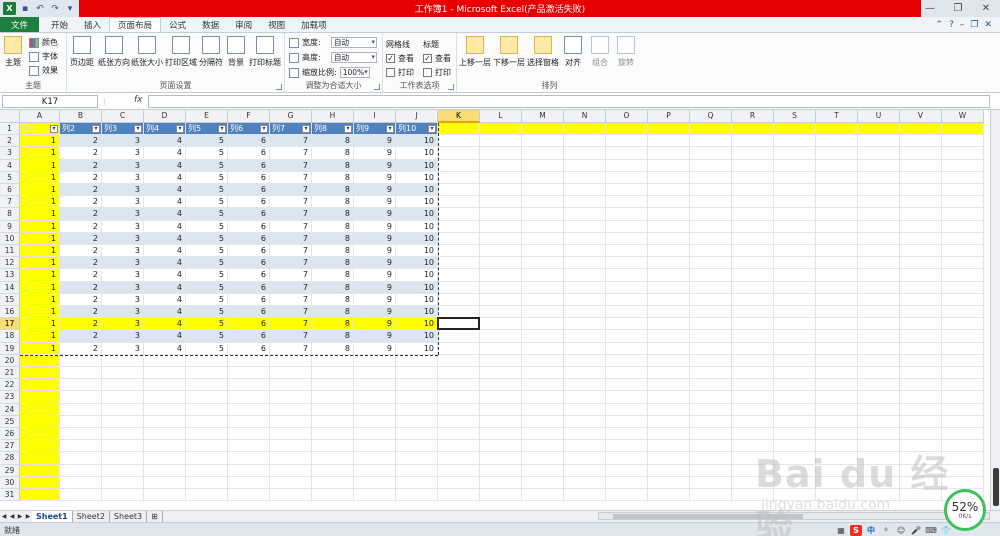  I want to click on cell-t13, so click(837, 275).